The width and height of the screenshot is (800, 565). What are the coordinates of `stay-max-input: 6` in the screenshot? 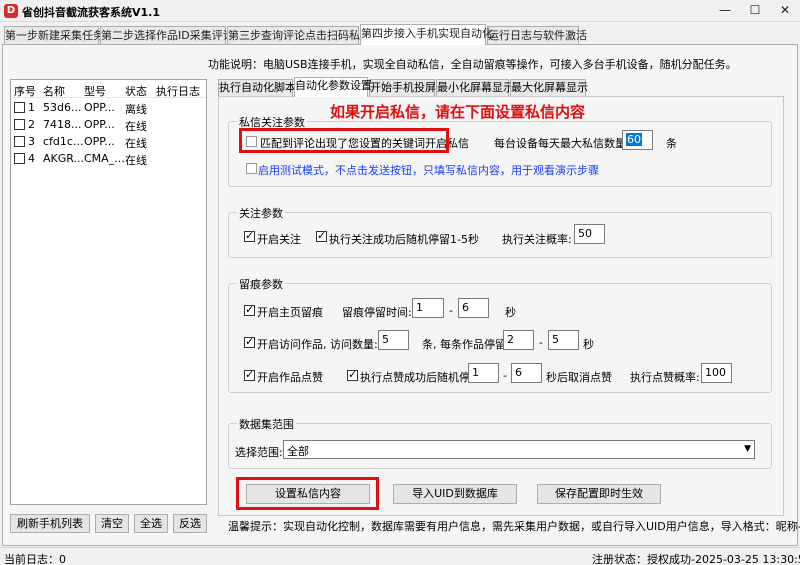 It's located at (473, 308).